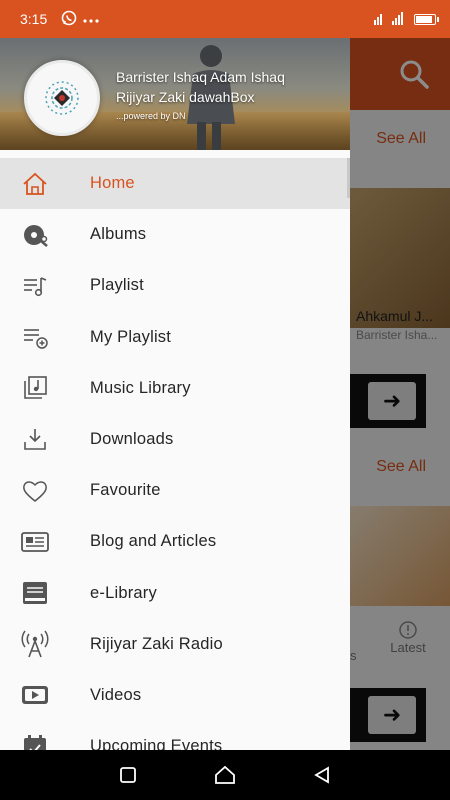 The image size is (450, 800). What do you see at coordinates (225, 19) in the screenshot?
I see `status-bar: 3:15` at bounding box center [225, 19].